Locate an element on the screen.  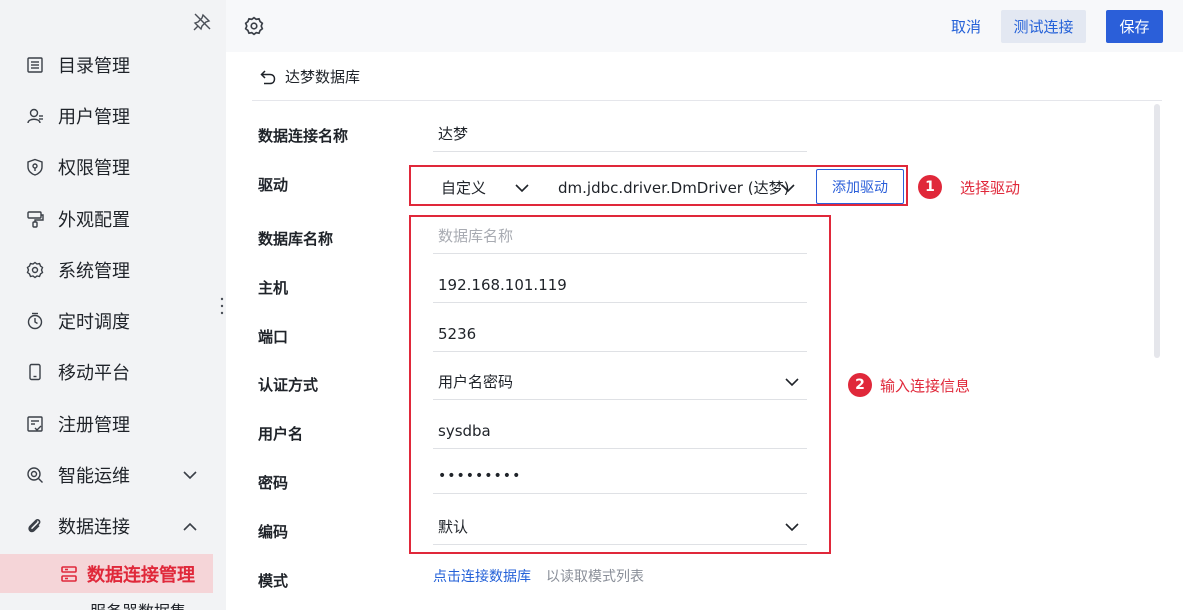
save-button: 保存 is located at coordinates (1134, 26).